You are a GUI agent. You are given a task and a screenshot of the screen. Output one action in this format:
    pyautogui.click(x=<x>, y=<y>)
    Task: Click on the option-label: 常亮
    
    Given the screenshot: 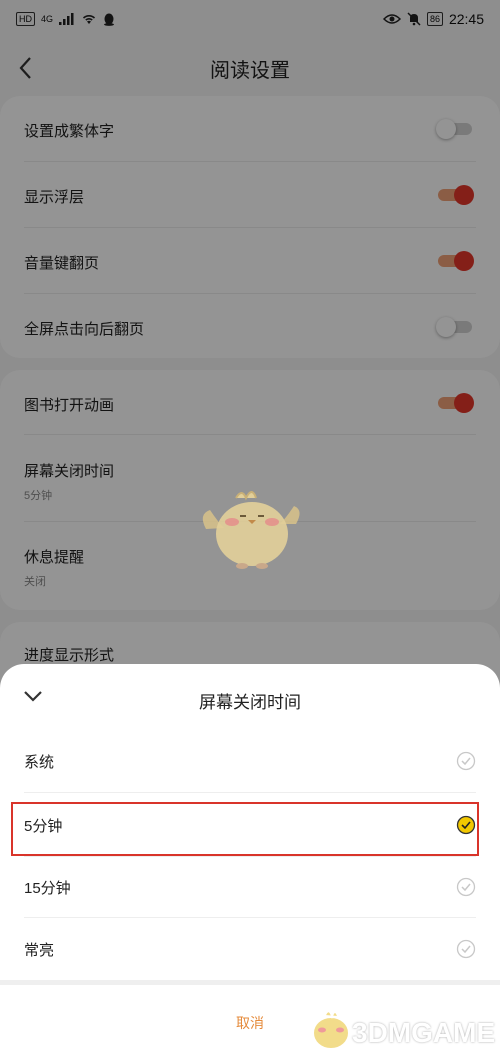 What is the action you would take?
    pyautogui.click(x=39, y=950)
    